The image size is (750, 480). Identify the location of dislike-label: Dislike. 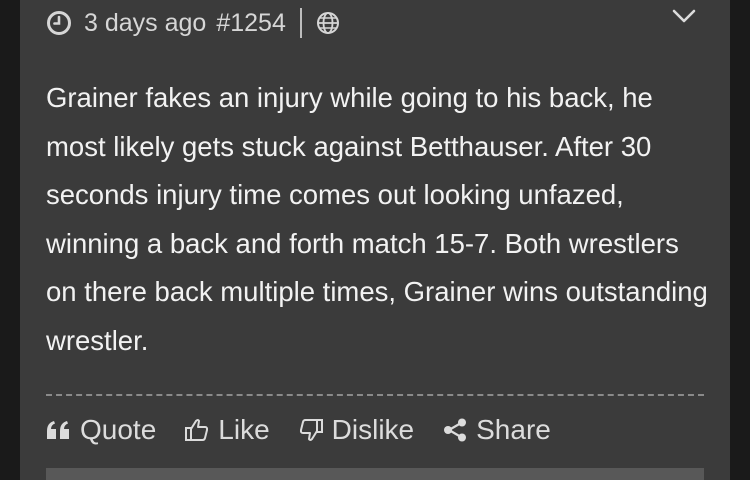
(373, 429).